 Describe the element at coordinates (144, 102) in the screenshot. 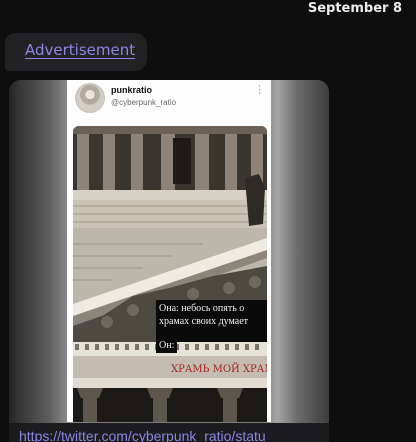

I see `tweet-author-handle: @cyberpunk_ratio` at that location.